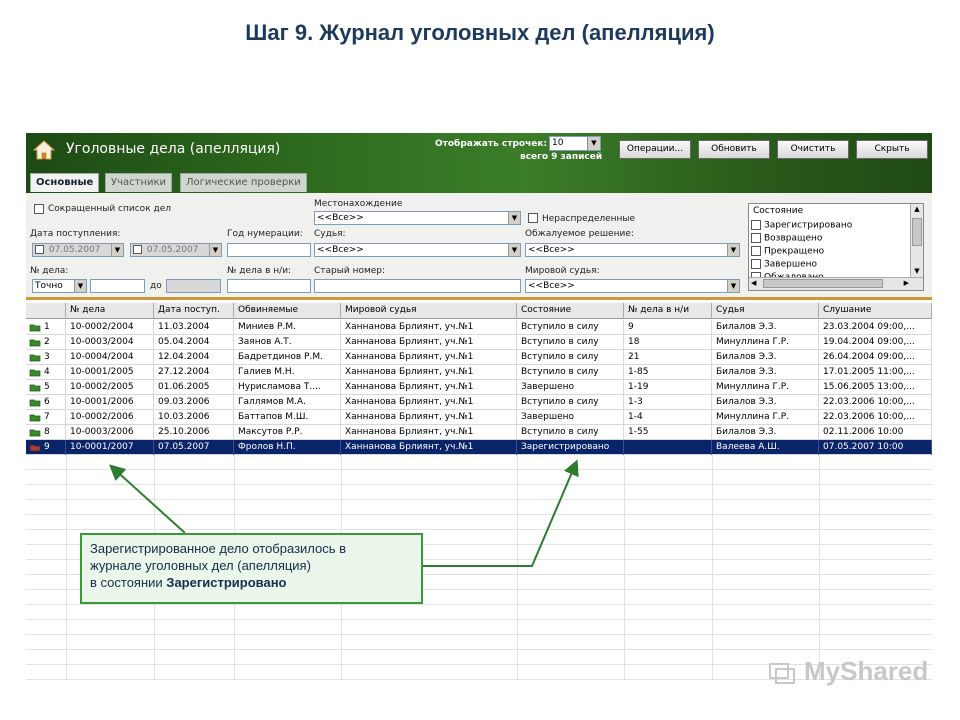 This screenshot has width=960, height=720. I want to click on chevron-up-icon: ▲, so click(917, 210).